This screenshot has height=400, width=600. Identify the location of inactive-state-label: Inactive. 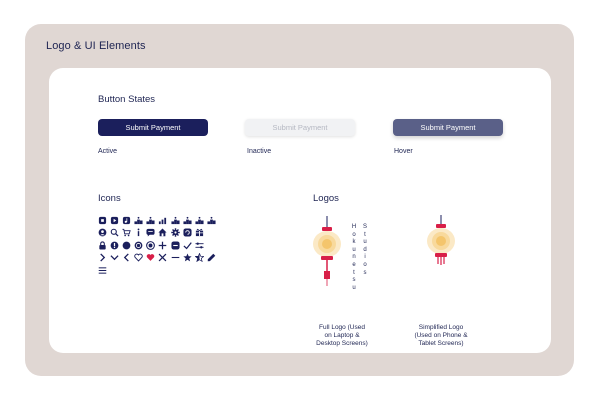
(259, 151).